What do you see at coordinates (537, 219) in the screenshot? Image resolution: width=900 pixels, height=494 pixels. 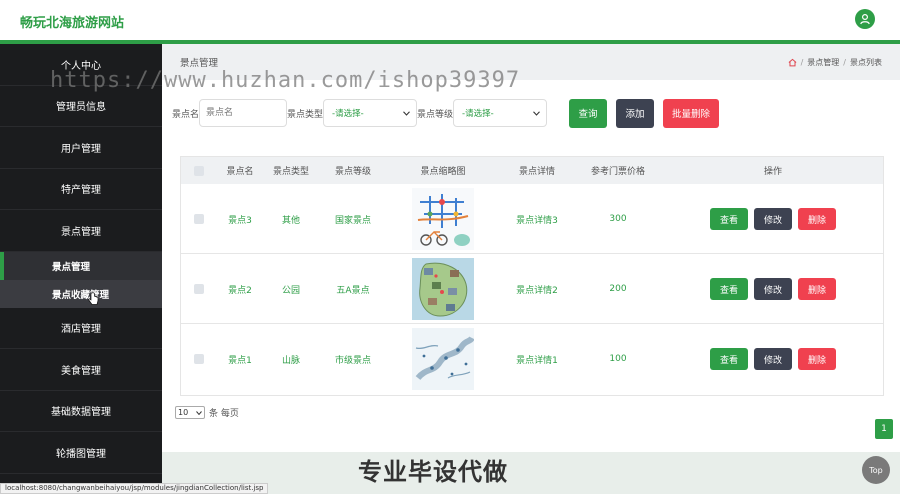 I see `cell-detail: 景点详情3` at bounding box center [537, 219].